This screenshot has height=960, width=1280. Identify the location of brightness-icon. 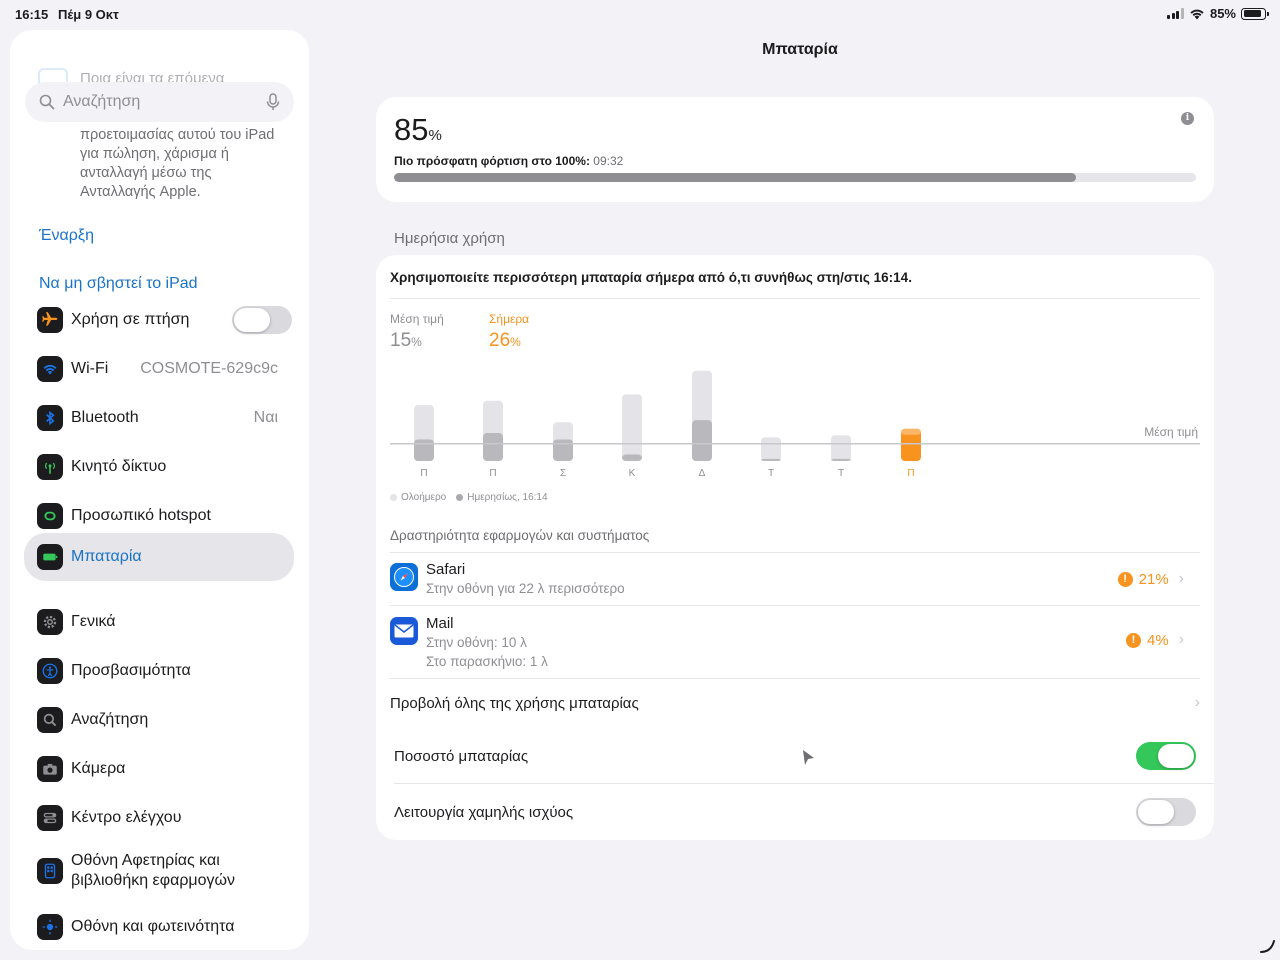
(50, 927).